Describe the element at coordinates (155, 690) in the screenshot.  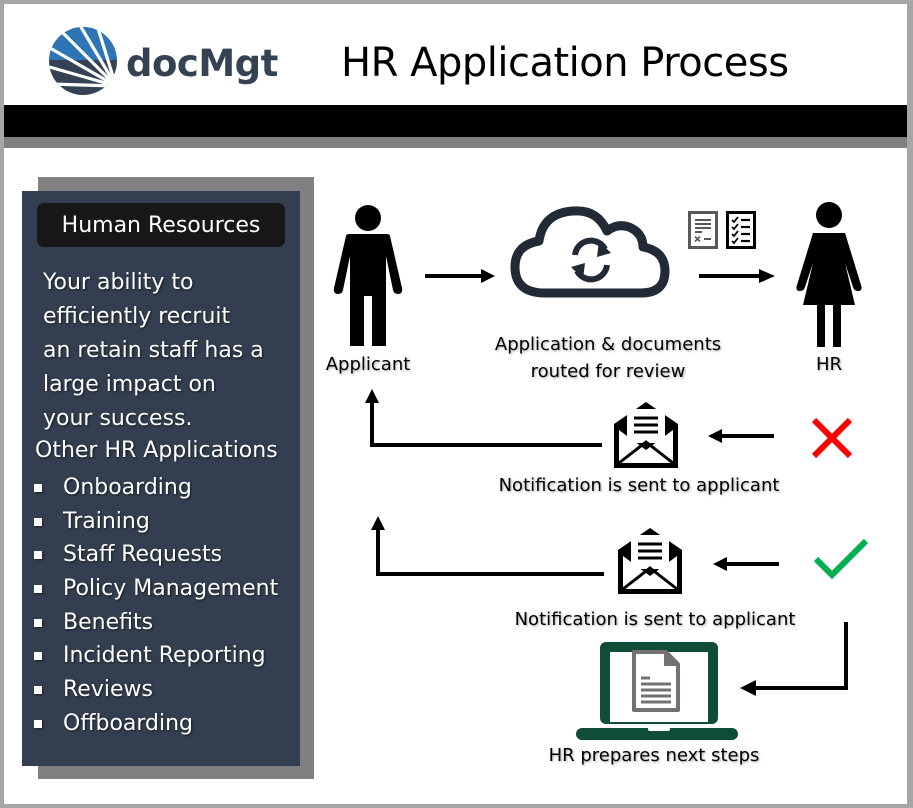
I see `list-item: Reviews` at that location.